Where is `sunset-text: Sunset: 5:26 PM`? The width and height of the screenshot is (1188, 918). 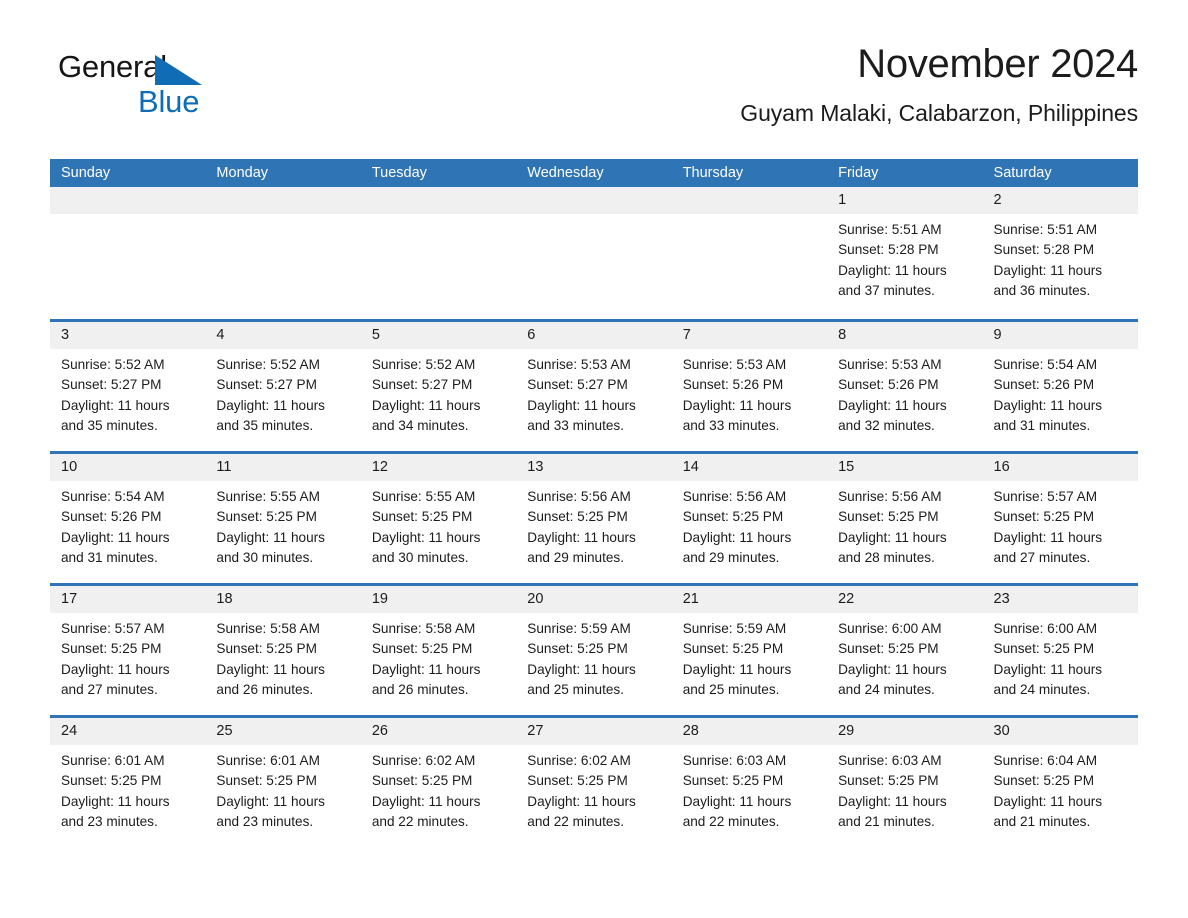 sunset-text: Sunset: 5:26 PM is located at coordinates (733, 385).